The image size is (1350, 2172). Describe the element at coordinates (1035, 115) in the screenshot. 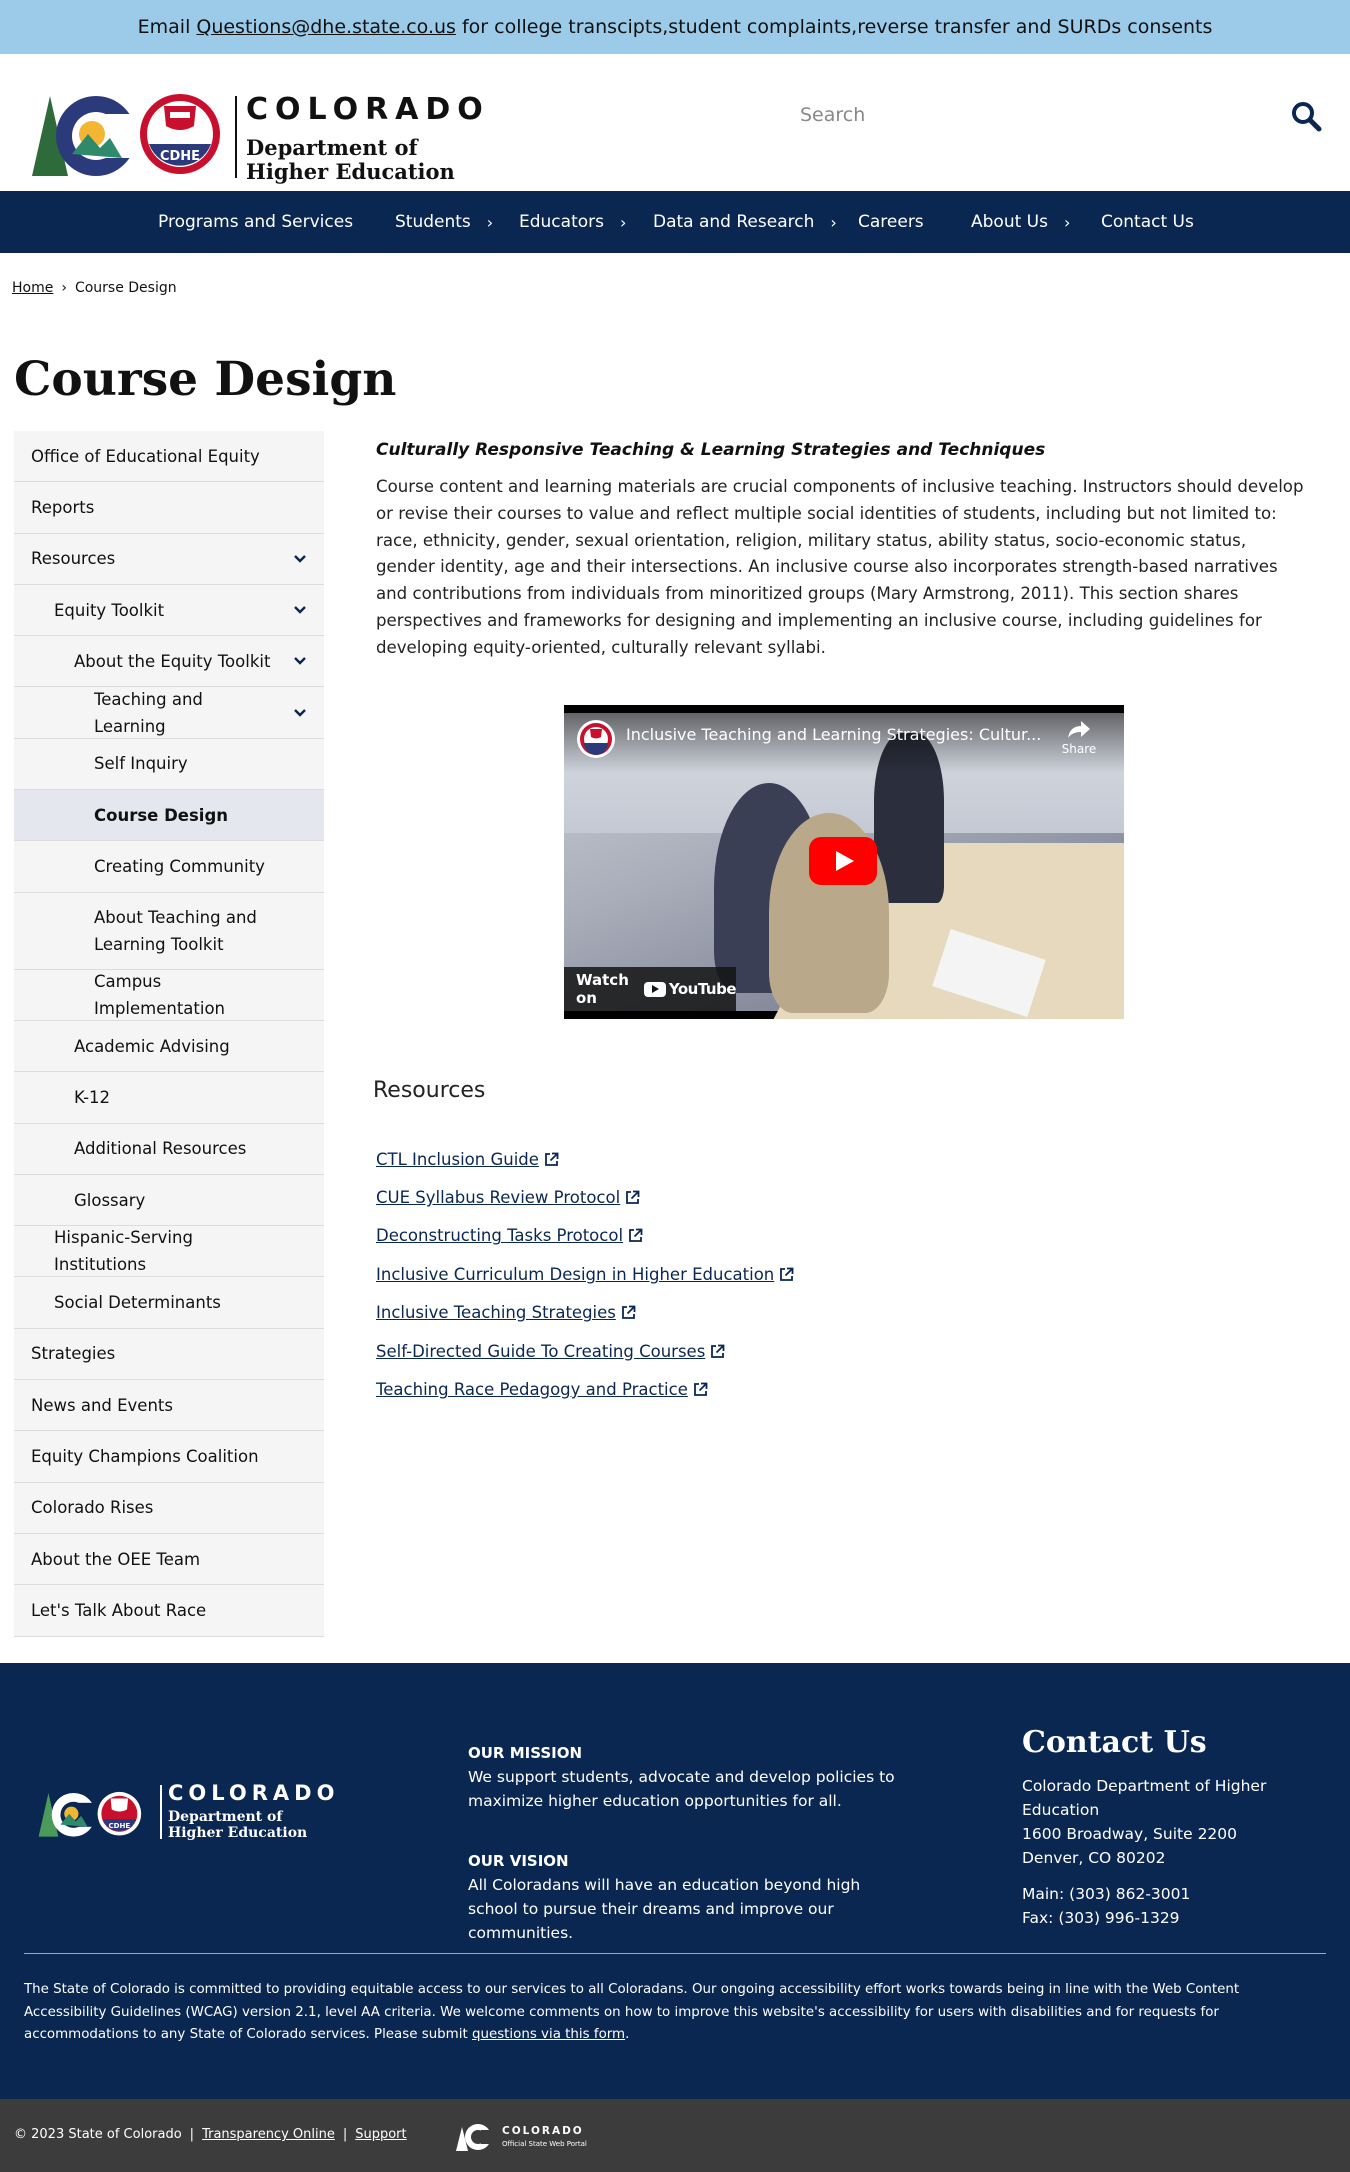

I see `search-input` at that location.